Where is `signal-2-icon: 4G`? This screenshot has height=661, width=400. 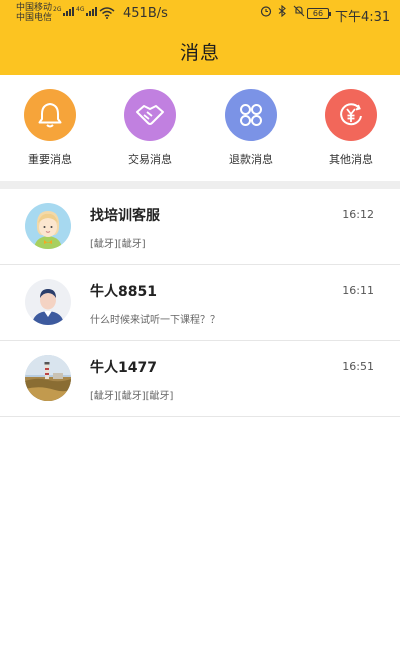
signal-2-icon: 4G is located at coordinates (87, 11).